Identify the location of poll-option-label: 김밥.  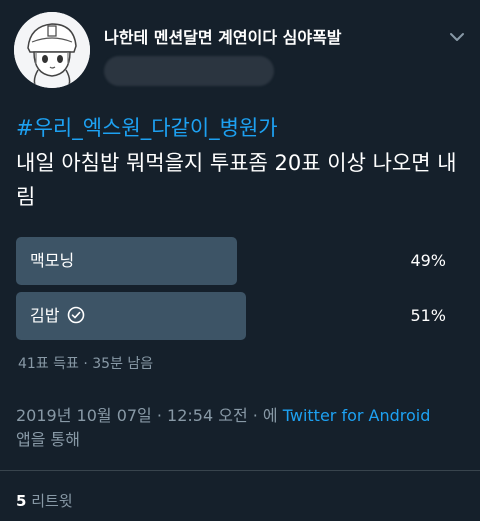
(57, 316).